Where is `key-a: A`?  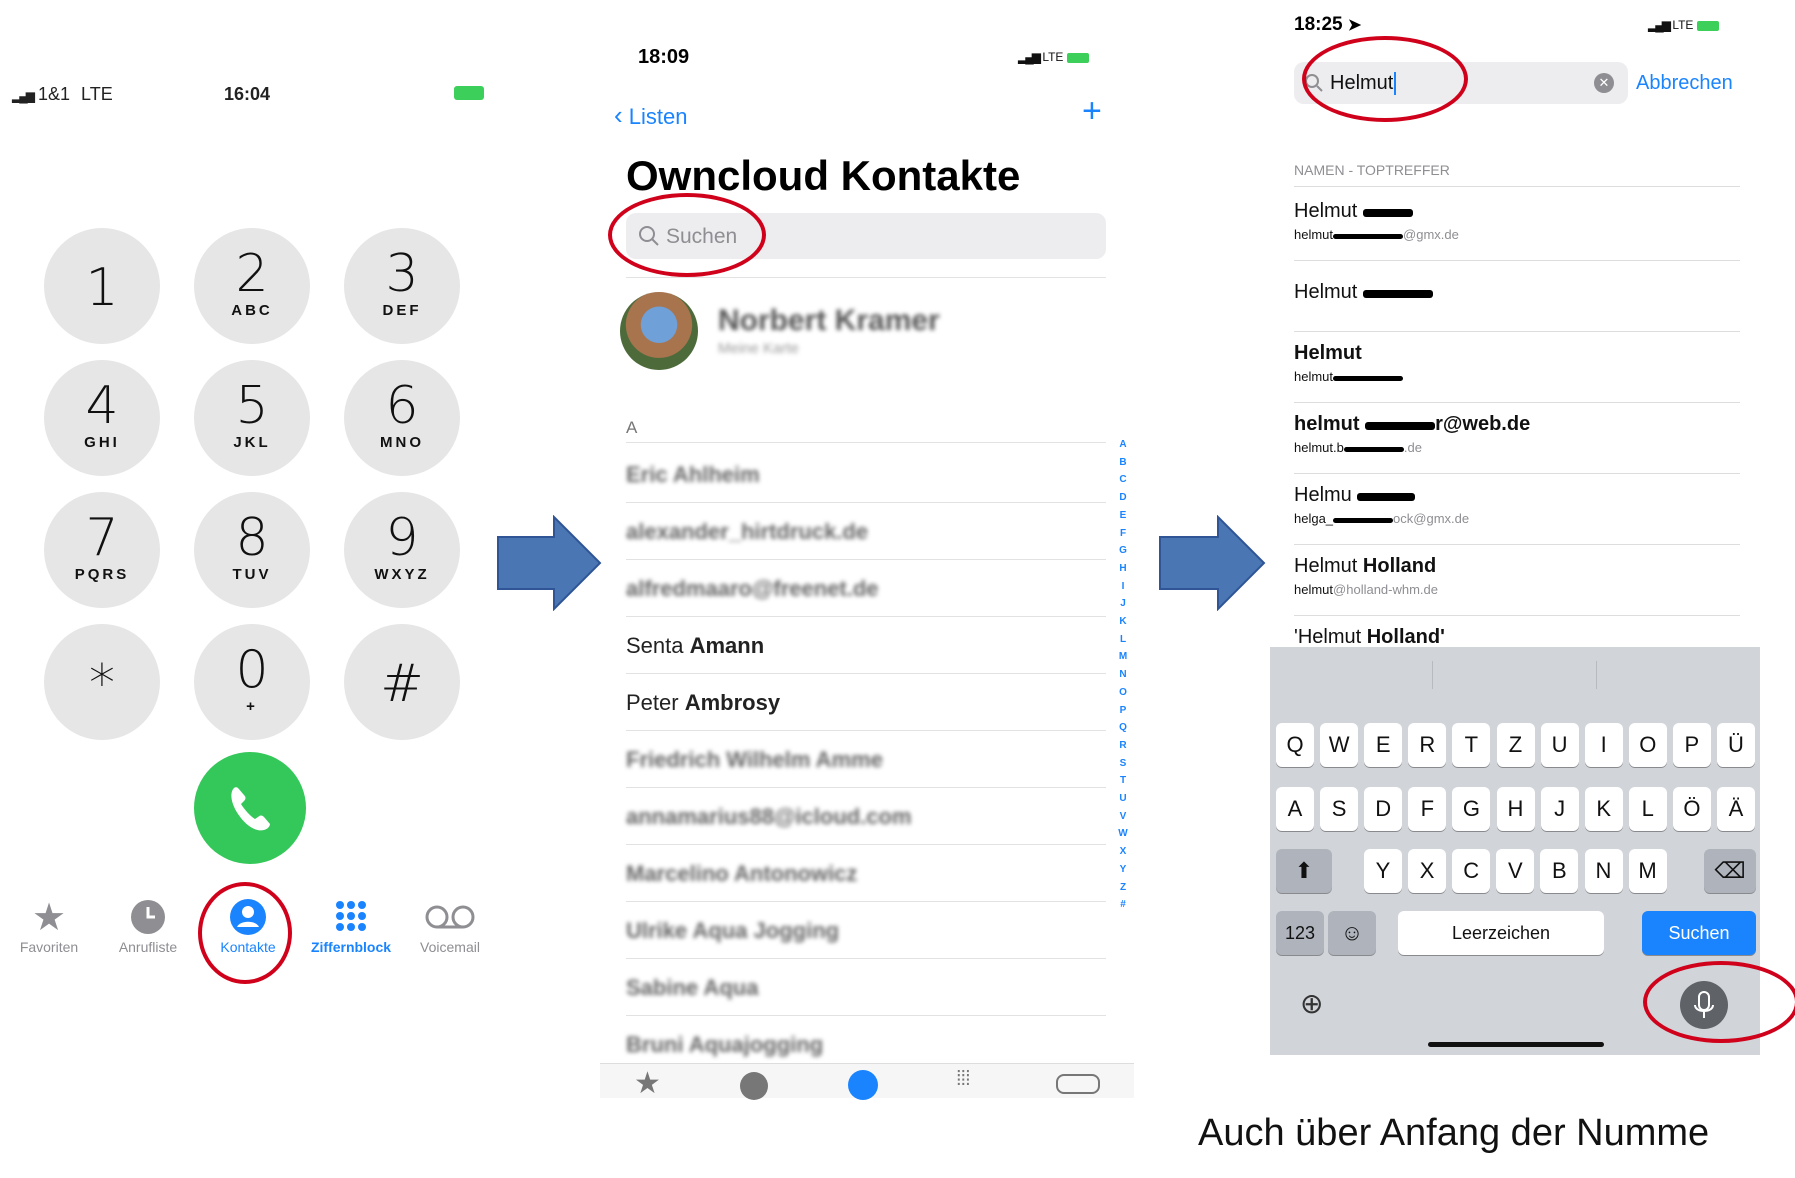 key-a: A is located at coordinates (1295, 809).